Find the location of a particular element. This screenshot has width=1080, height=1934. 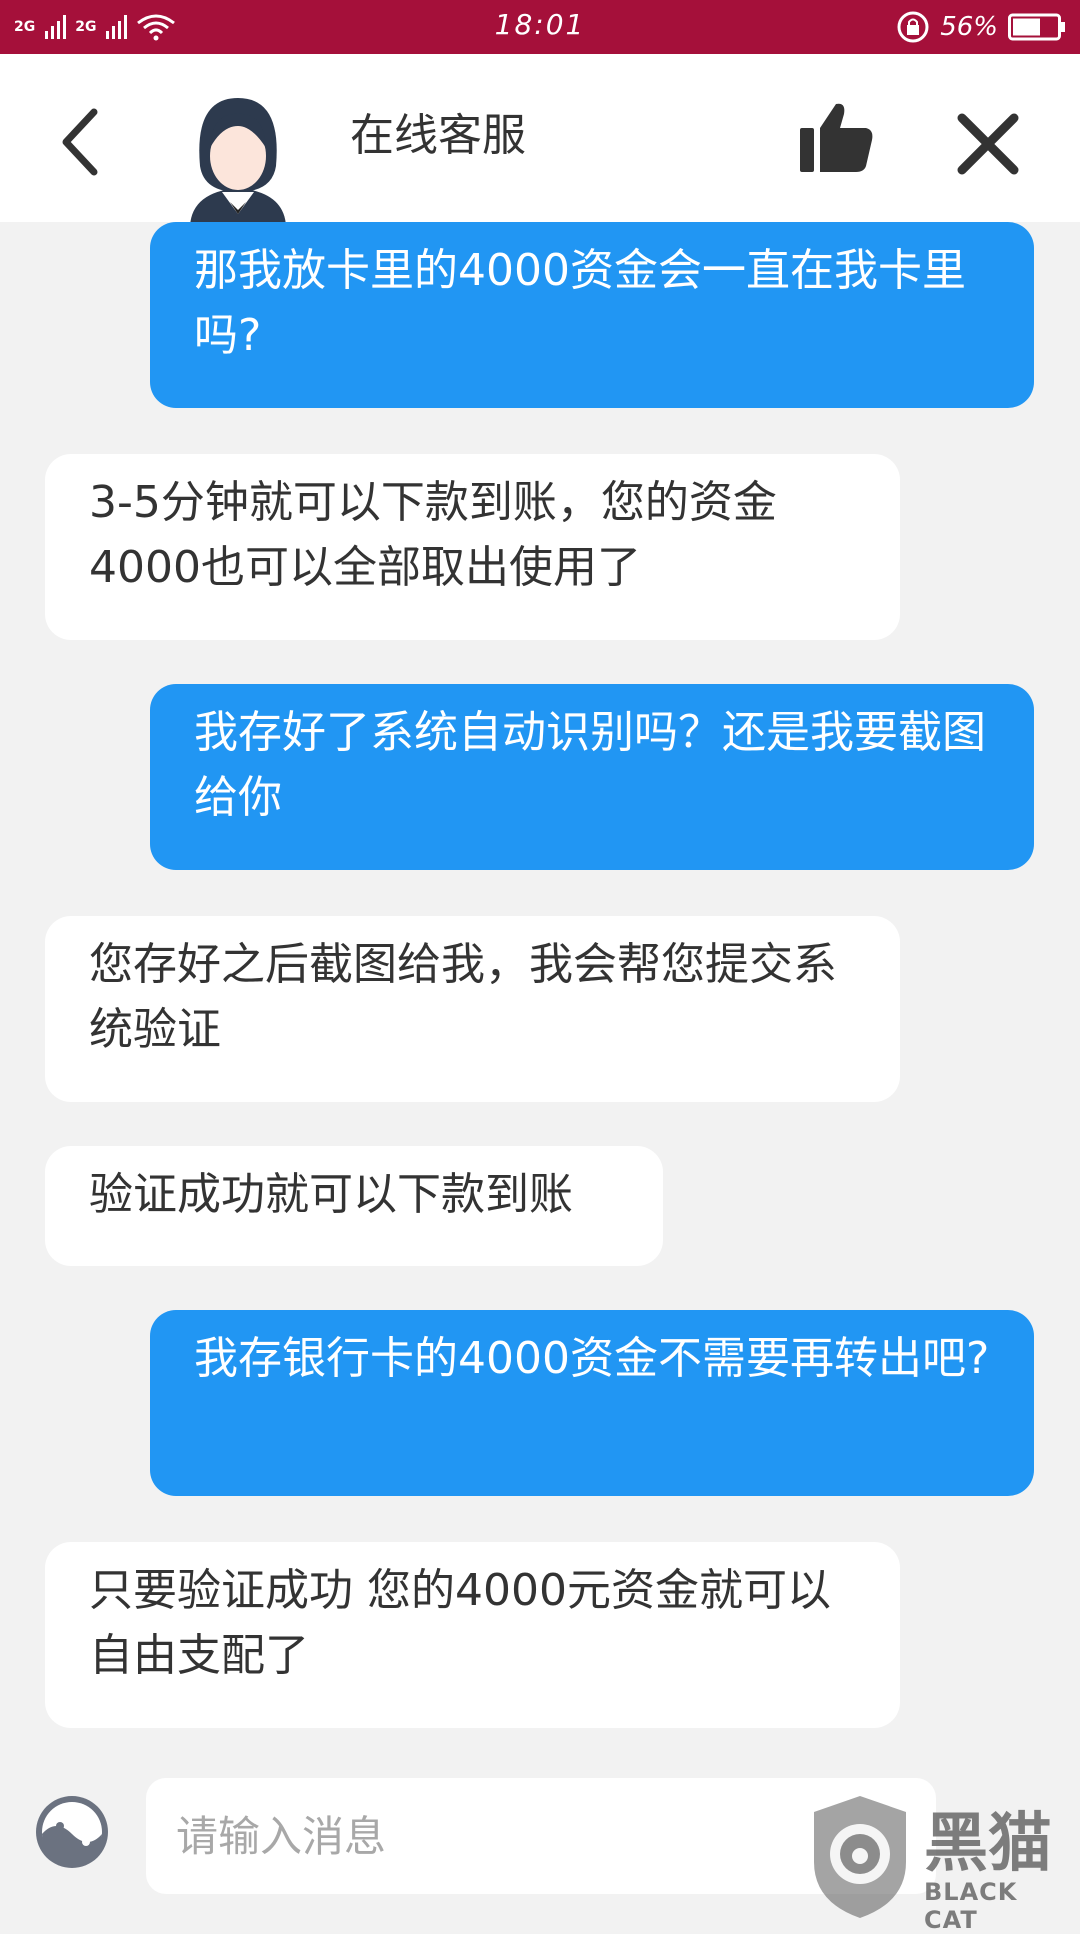

agent-message-bubble: 您存好之后截图给我，我会帮您提交系统验证 is located at coordinates (472, 1009).